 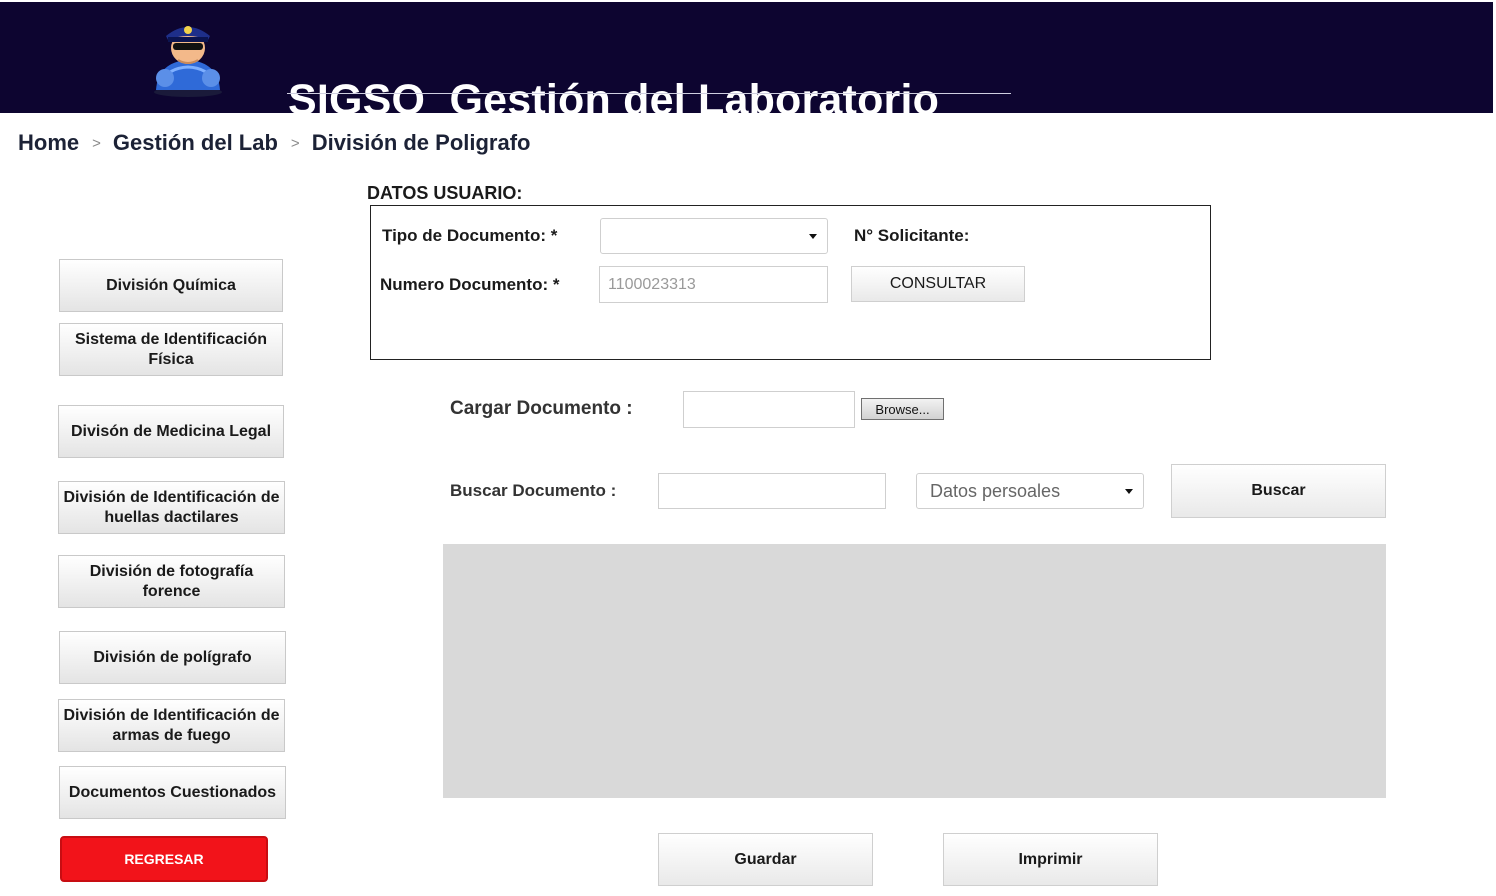 What do you see at coordinates (772, 491) in the screenshot?
I see `search-input` at bounding box center [772, 491].